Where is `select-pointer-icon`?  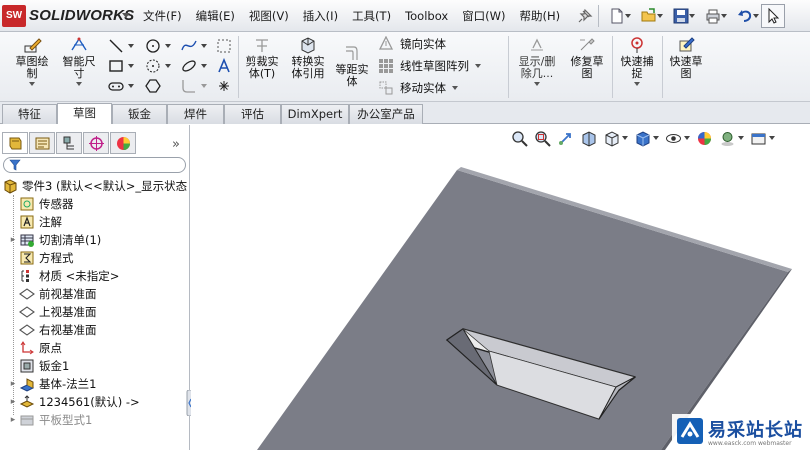 select-pointer-icon is located at coordinates (773, 16).